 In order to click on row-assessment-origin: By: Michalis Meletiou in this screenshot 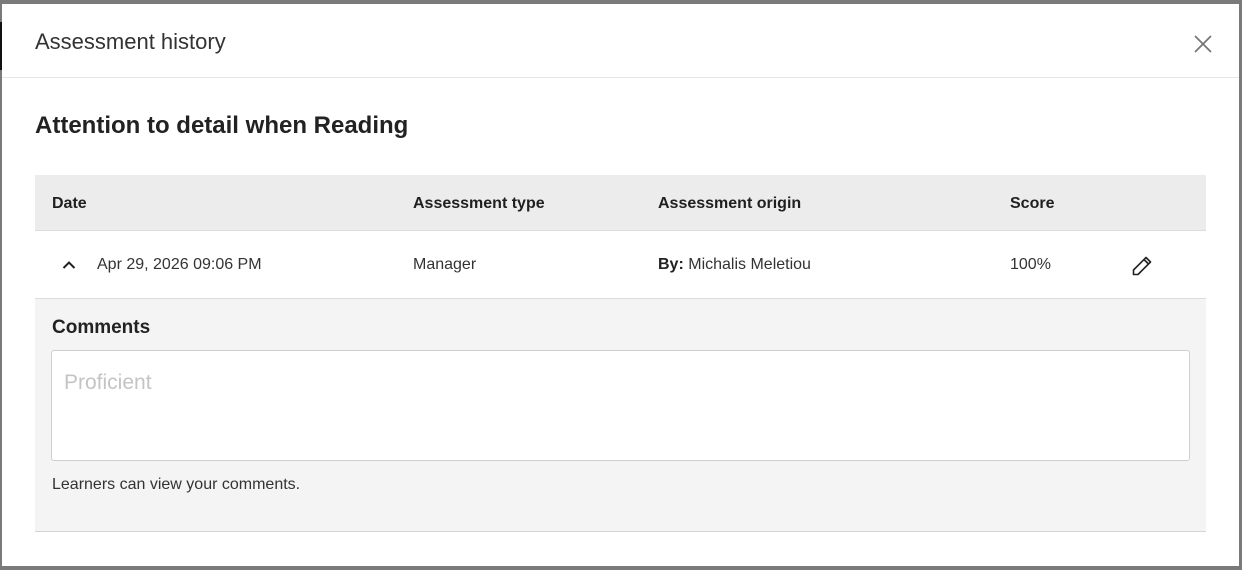, I will do `click(734, 265)`.